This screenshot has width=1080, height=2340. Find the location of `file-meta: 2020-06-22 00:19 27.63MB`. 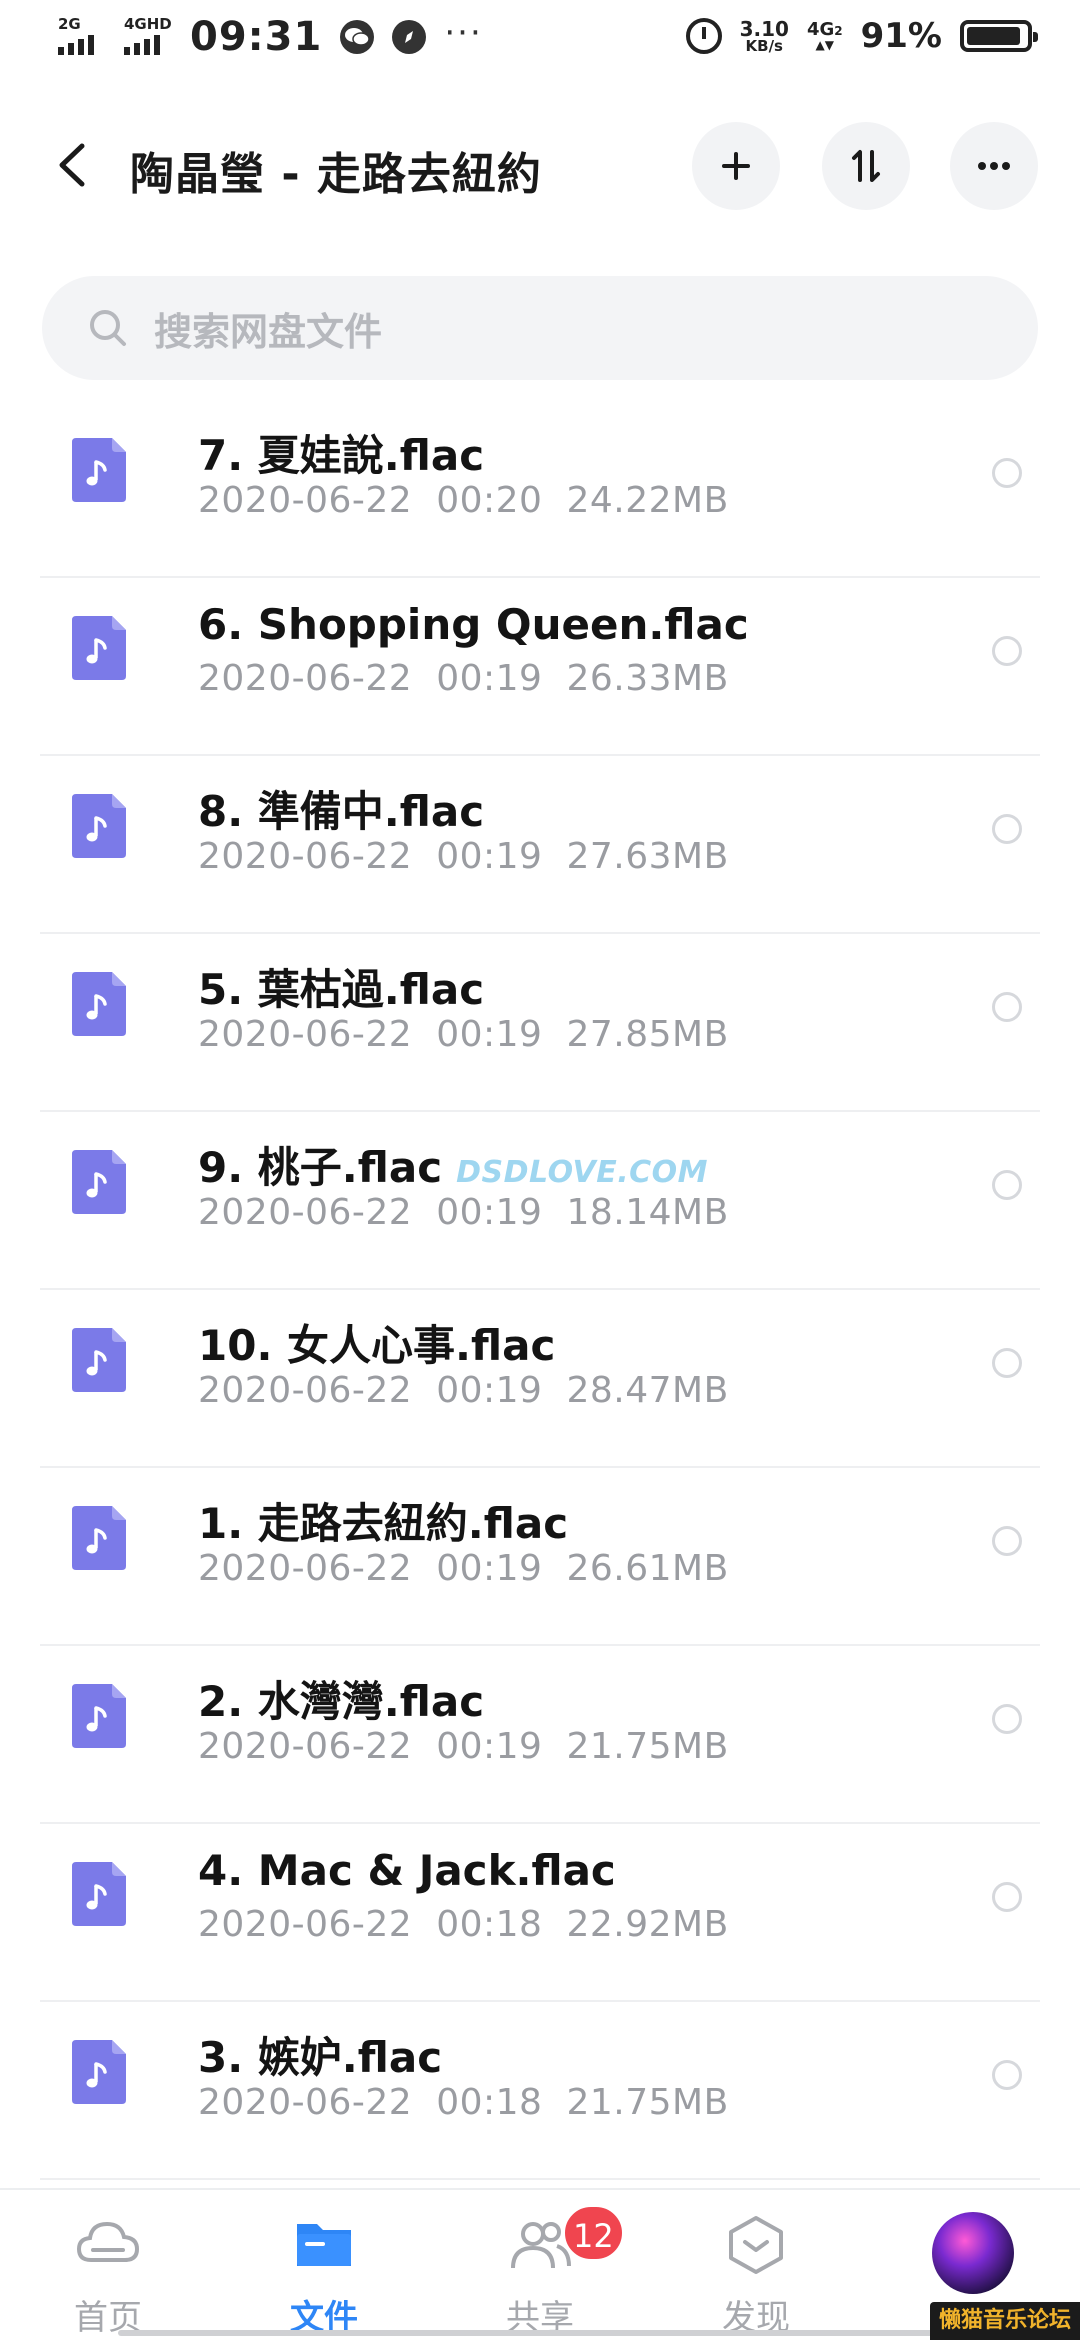

file-meta: 2020-06-22 00:19 27.63MB is located at coordinates (463, 856).